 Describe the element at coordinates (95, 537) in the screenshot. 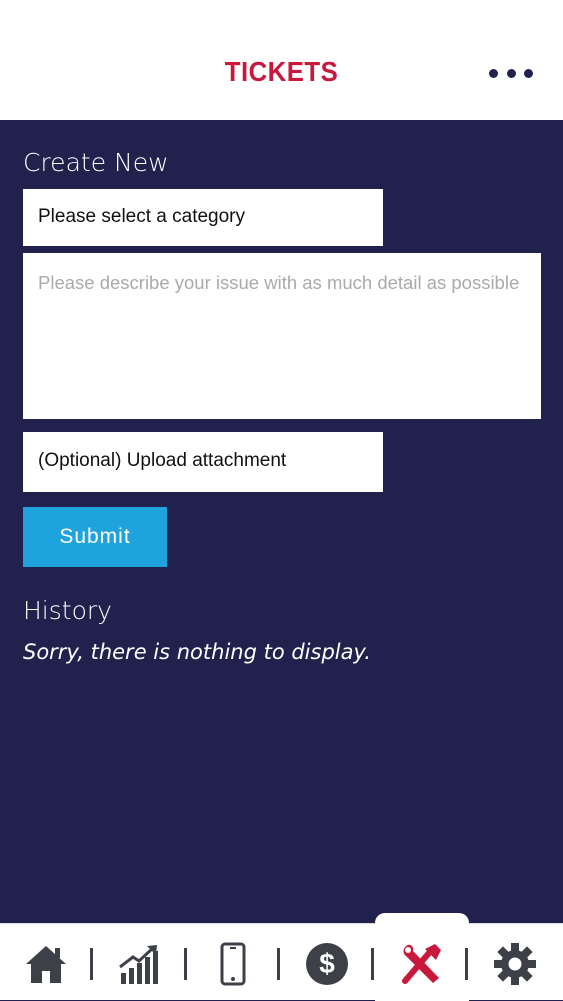

I see `submit-button: Submit` at that location.